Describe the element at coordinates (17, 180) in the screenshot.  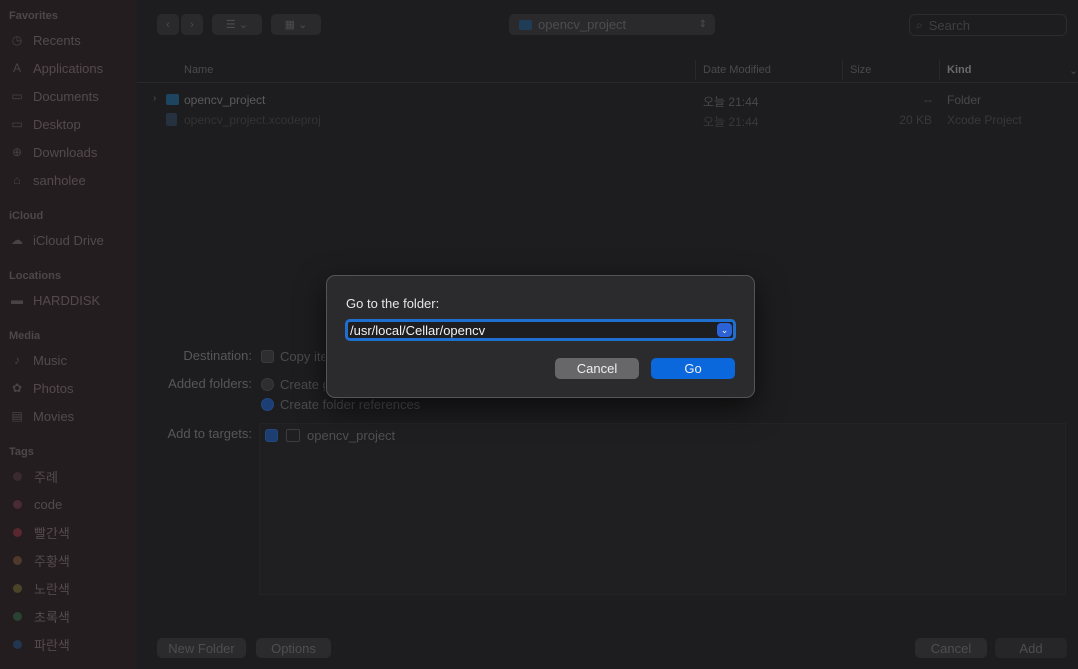
I see `home-icon: ⌂` at that location.